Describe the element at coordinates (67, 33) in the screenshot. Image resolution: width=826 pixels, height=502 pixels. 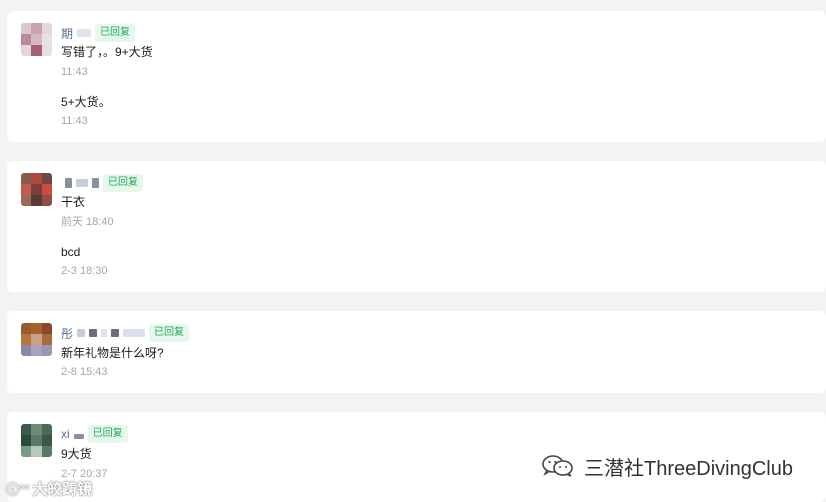
I see `username: 期` at that location.